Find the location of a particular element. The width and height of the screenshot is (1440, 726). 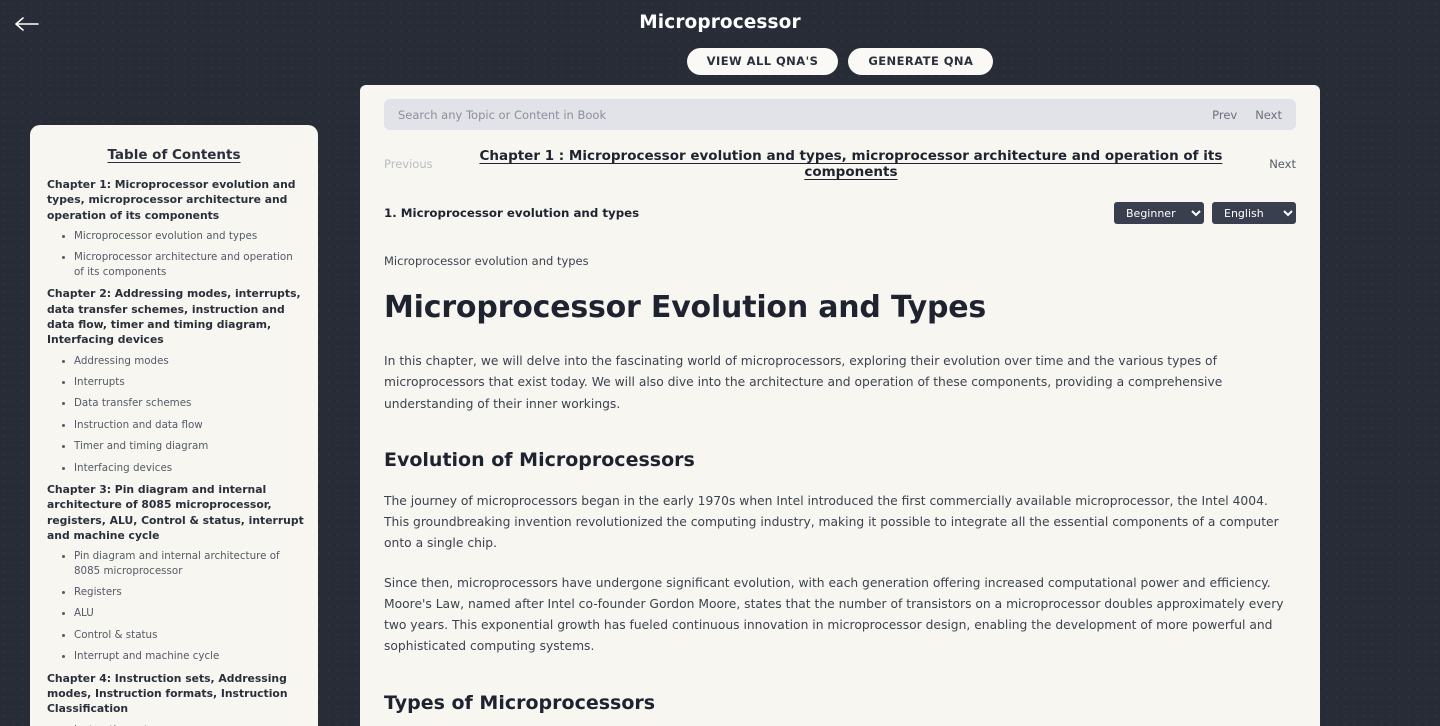

app-header: Microprocessor is located at coordinates (720, 24).